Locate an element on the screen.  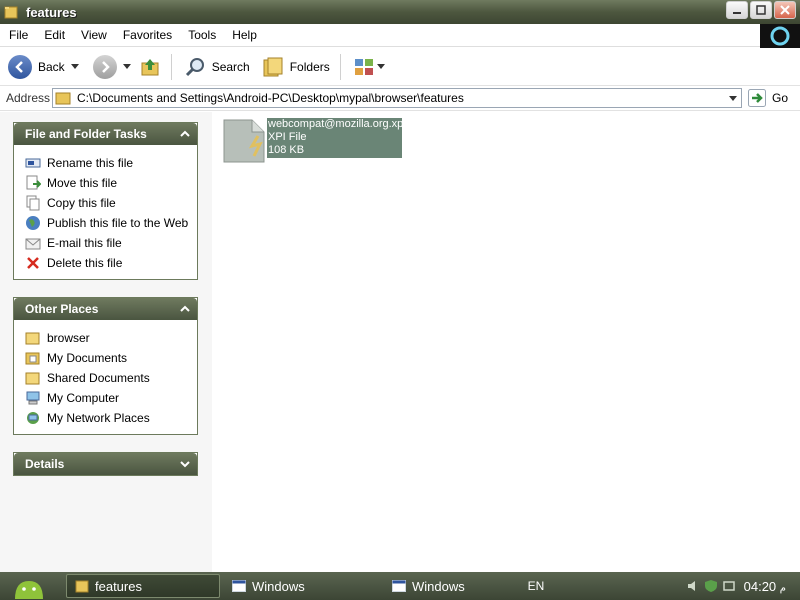
menu-bar: File Edit View Favorites Tools Help is located at coordinates (380, 35).